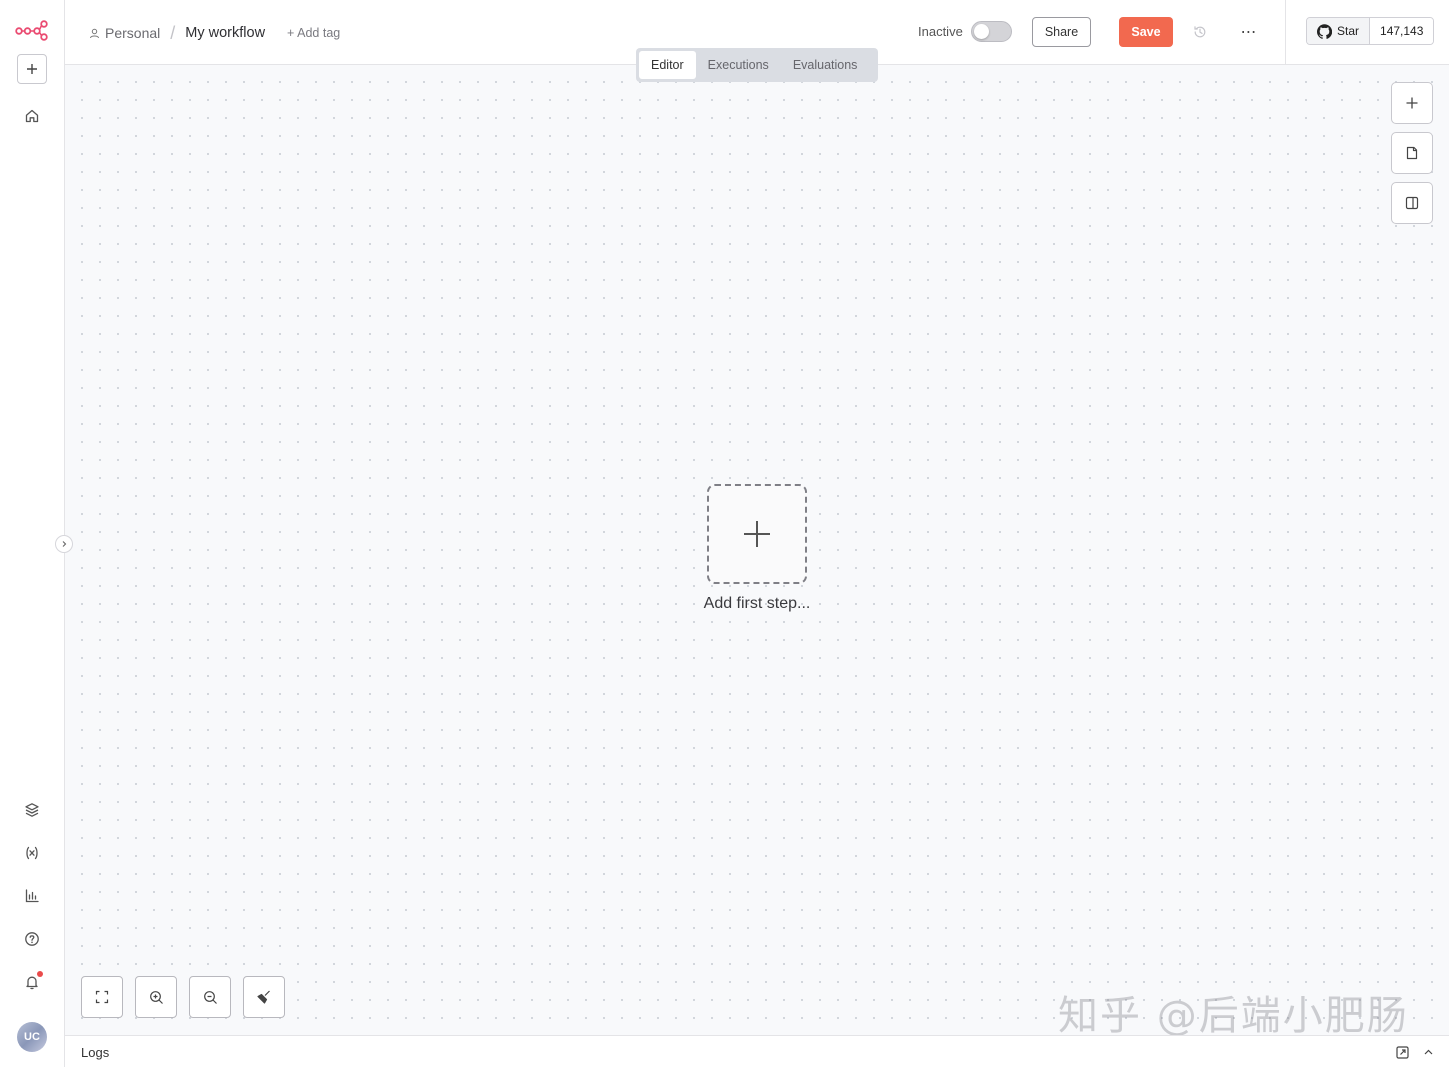  What do you see at coordinates (738, 65) in the screenshot?
I see `tab-executions: Executions` at bounding box center [738, 65].